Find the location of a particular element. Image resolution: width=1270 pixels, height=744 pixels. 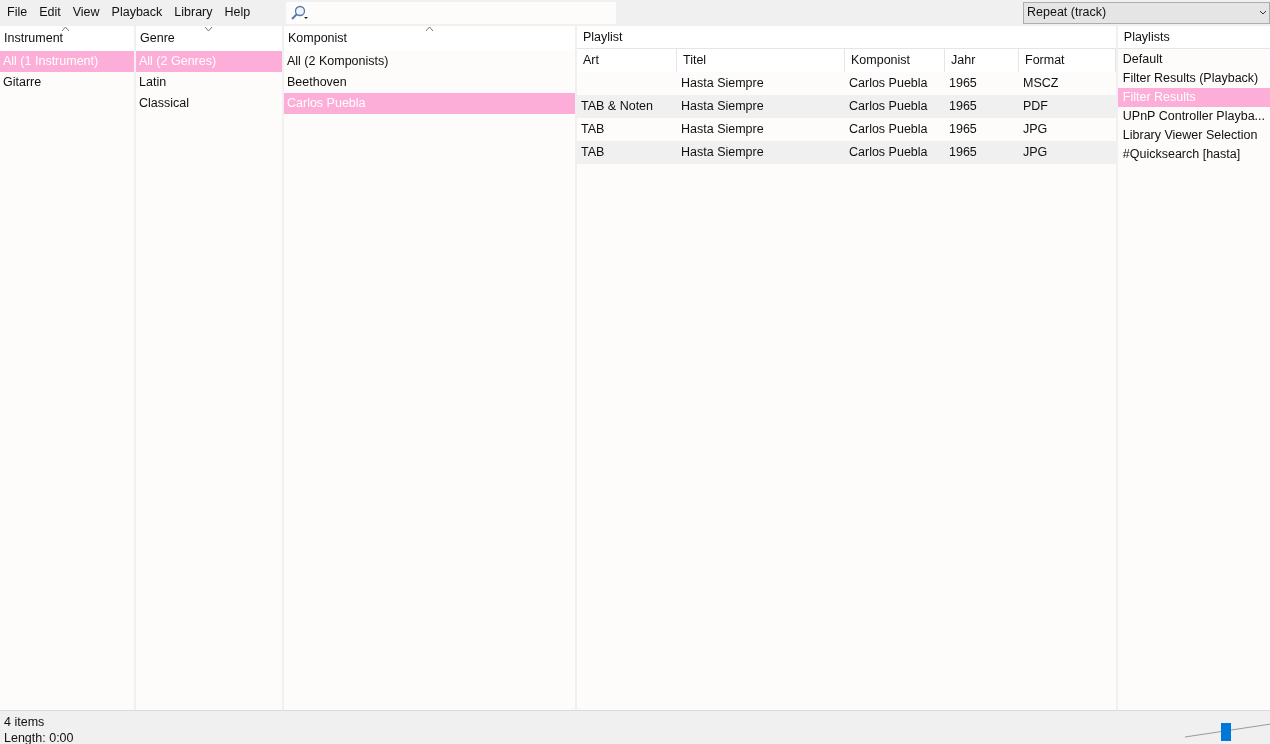

column-header: Jahr is located at coordinates (982, 60).